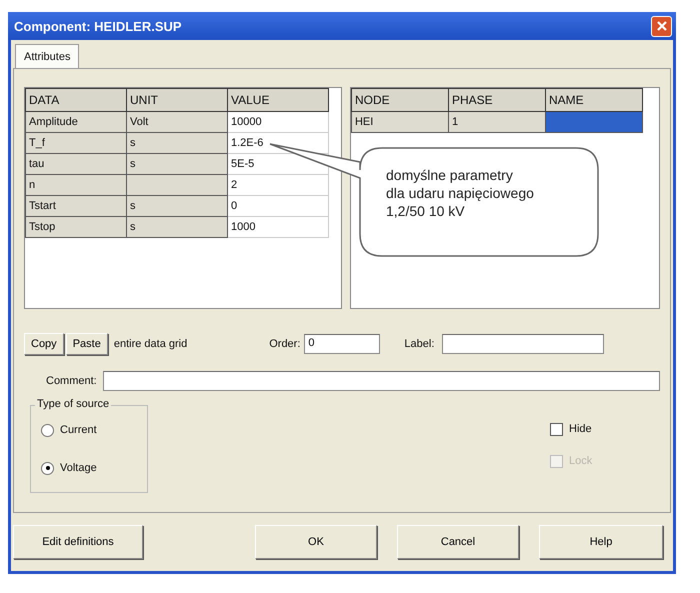 Image resolution: width=700 pixels, height=593 pixels. Describe the element at coordinates (47, 56) in the screenshot. I see `tab: Attributes` at that location.